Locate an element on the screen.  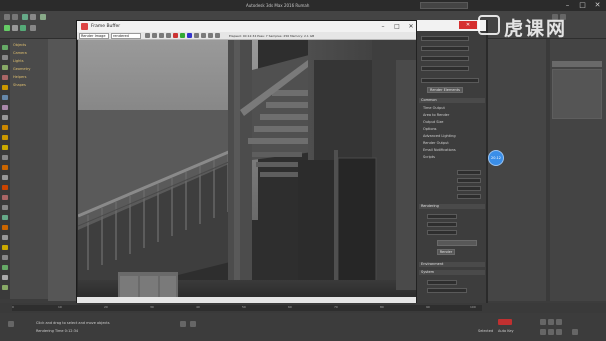
clone-icon is located at coordinates (161, 35).